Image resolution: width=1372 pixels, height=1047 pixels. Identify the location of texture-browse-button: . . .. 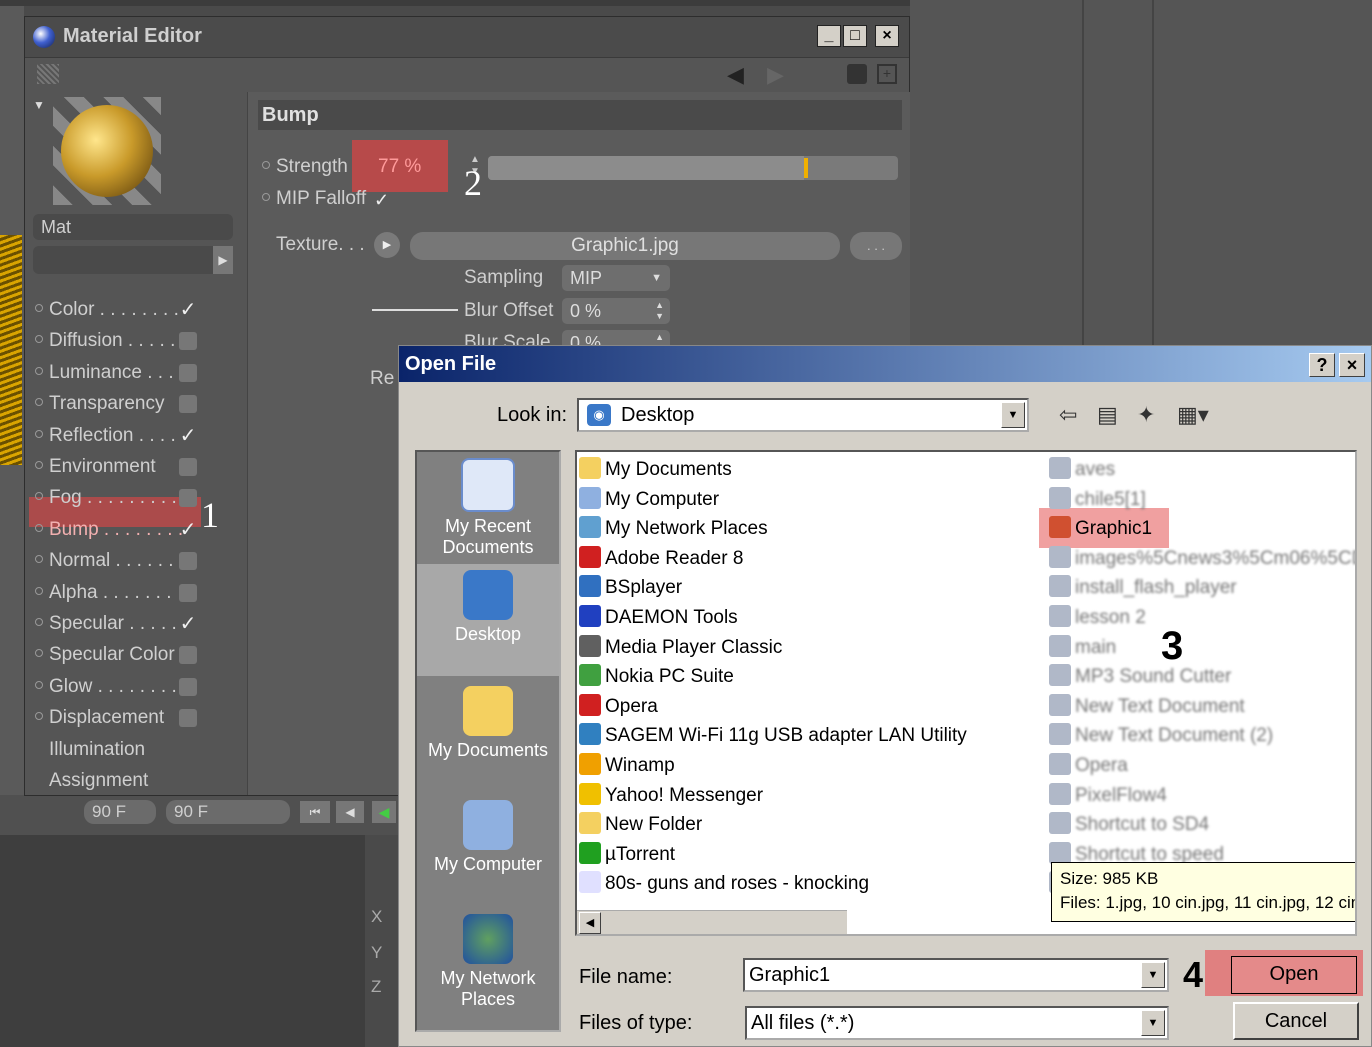
(876, 246).